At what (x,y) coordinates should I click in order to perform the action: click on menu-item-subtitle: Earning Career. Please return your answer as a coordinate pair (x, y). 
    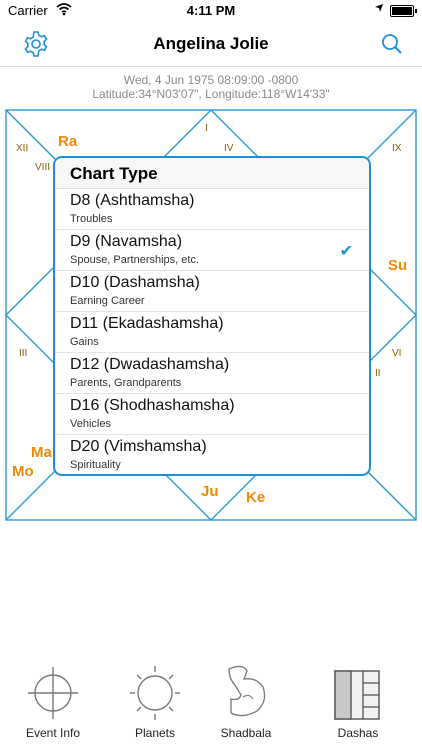
    Looking at the image, I should click on (107, 301).